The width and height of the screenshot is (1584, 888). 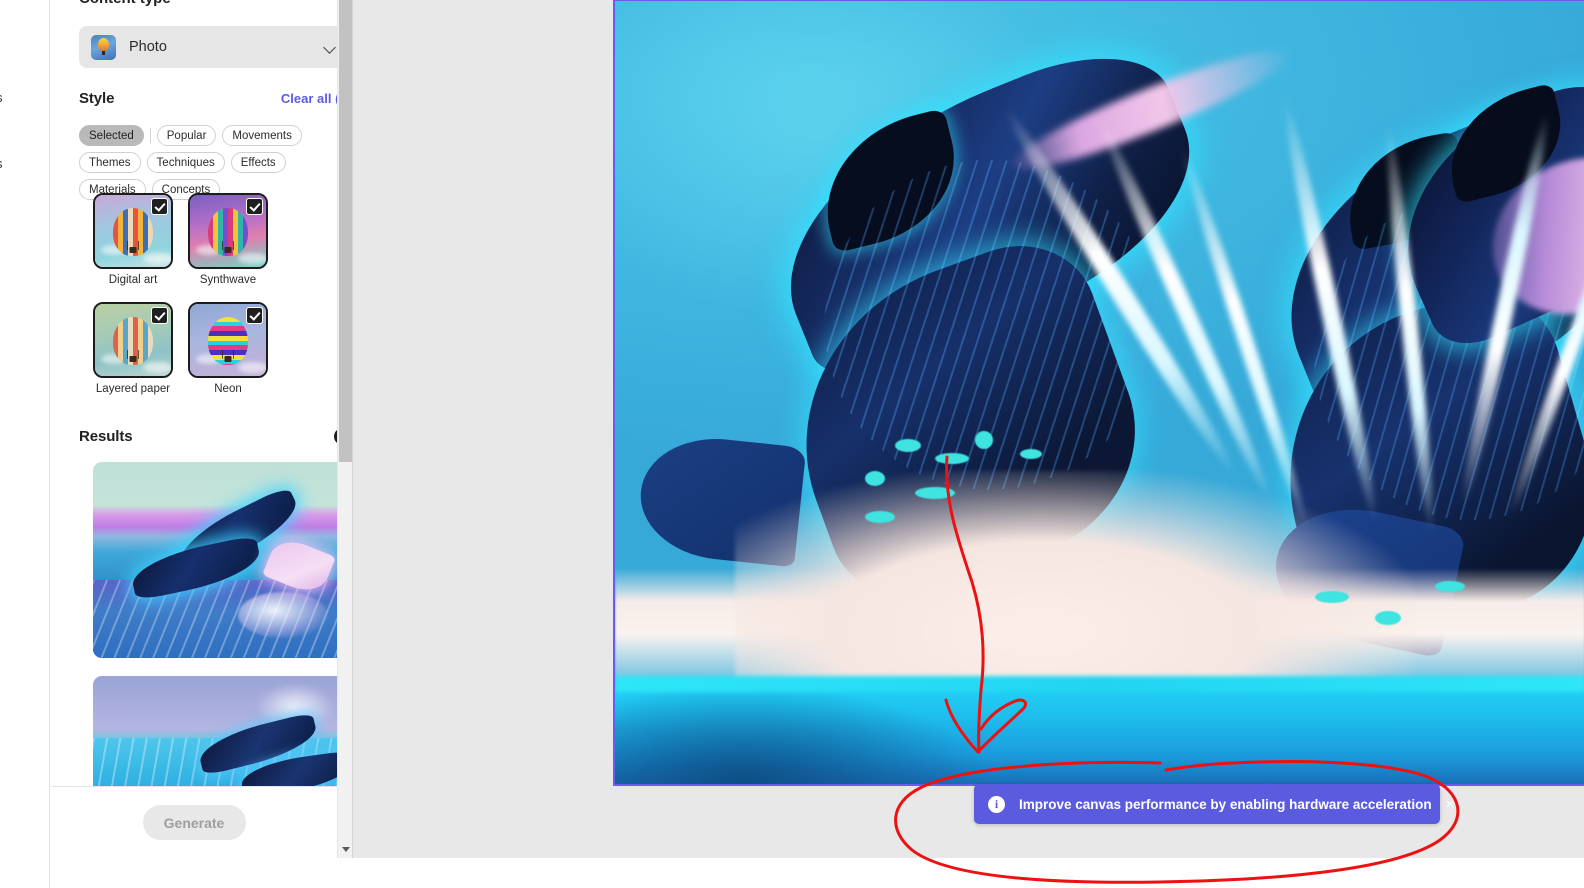 What do you see at coordinates (208, 98) in the screenshot?
I see `style-section-header: Style Clear all (4)` at bounding box center [208, 98].